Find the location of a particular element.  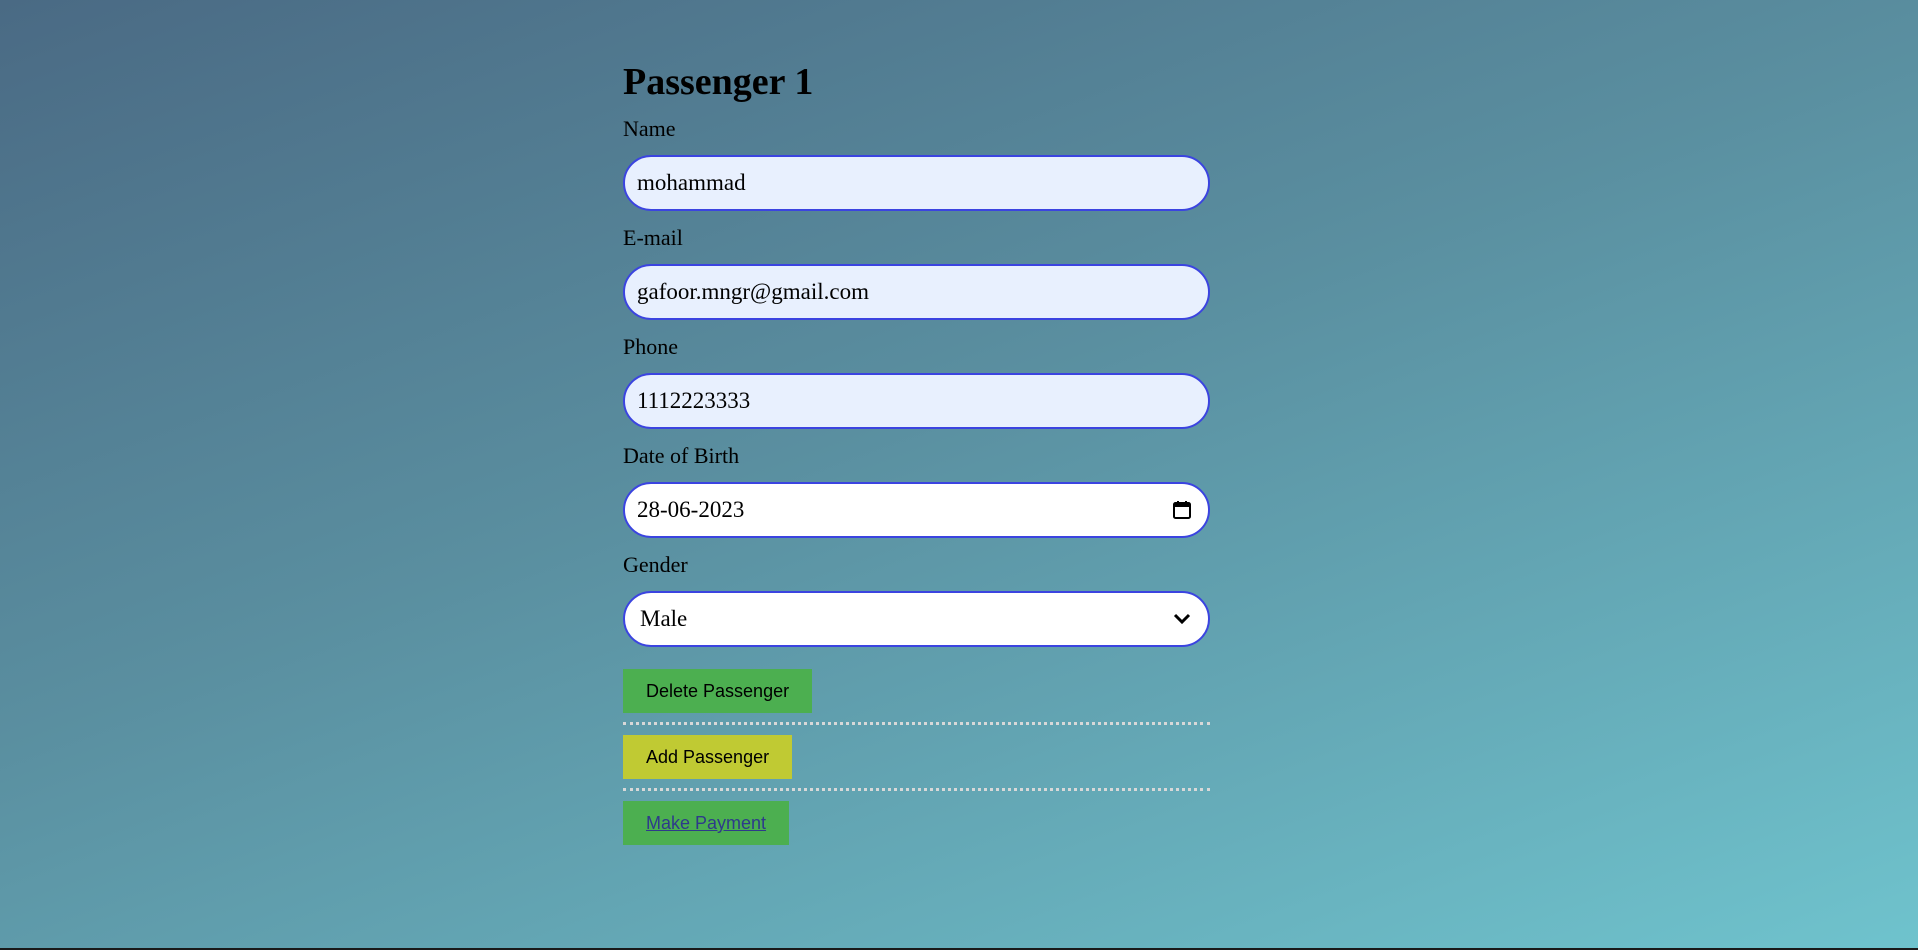

gender-label: Gender is located at coordinates (655, 564).